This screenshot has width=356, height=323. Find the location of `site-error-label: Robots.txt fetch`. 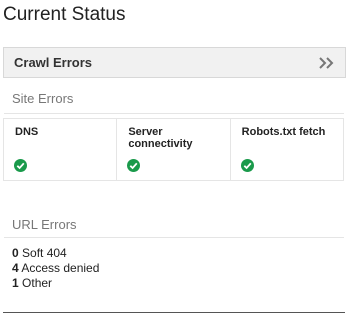

site-error-label: Robots.txt fetch is located at coordinates (283, 132).